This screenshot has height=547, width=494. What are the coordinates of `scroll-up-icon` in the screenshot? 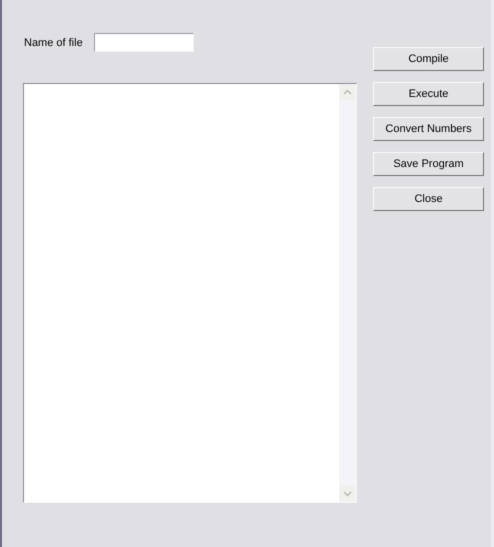 It's located at (347, 92).